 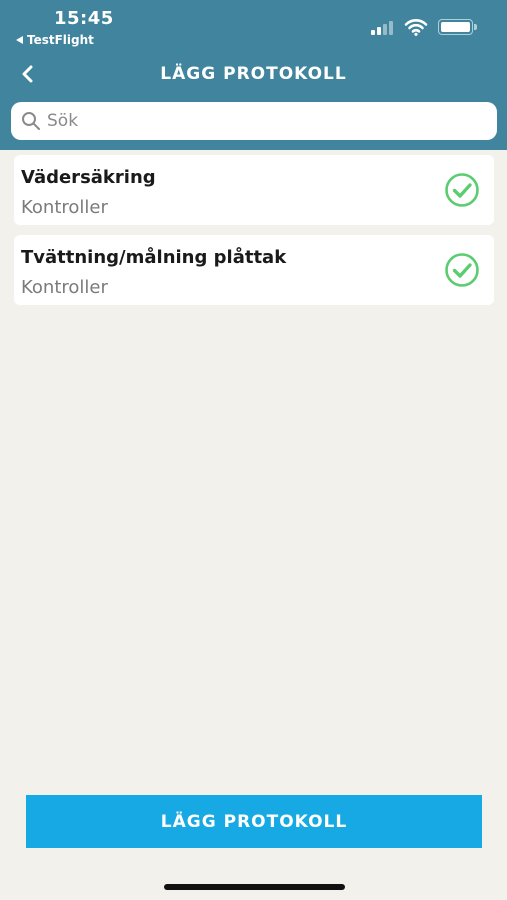 What do you see at coordinates (254, 190) in the screenshot?
I see `list-item: Vädersäkring Kontroller` at bounding box center [254, 190].